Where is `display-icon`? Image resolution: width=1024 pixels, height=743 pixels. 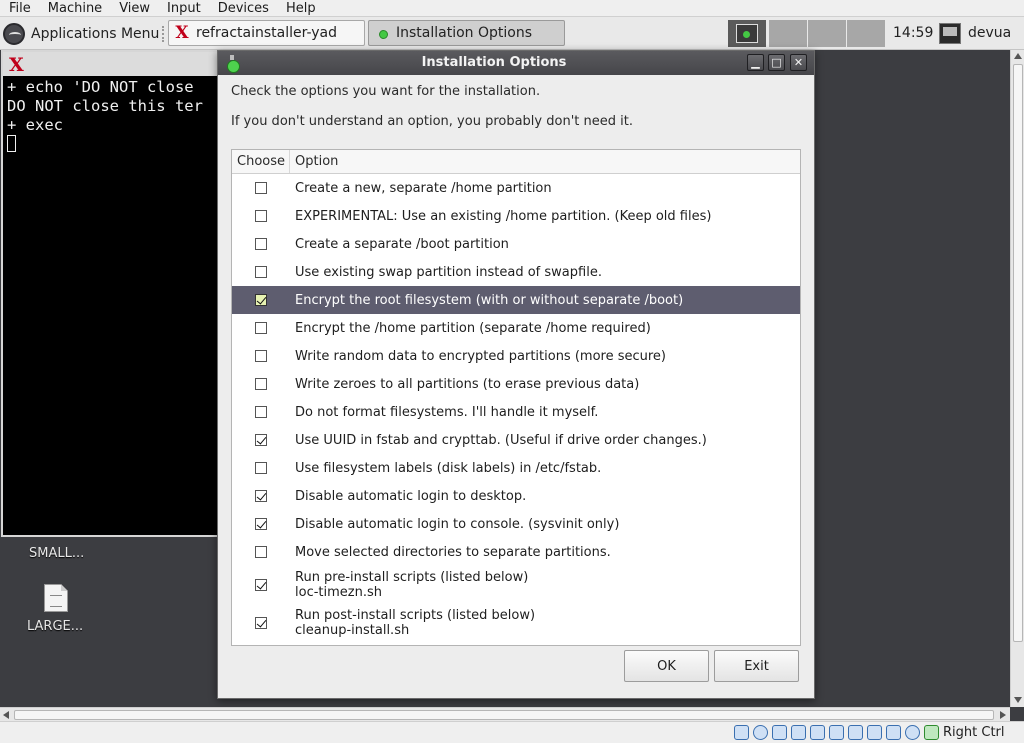 display-icon is located at coordinates (855, 732).